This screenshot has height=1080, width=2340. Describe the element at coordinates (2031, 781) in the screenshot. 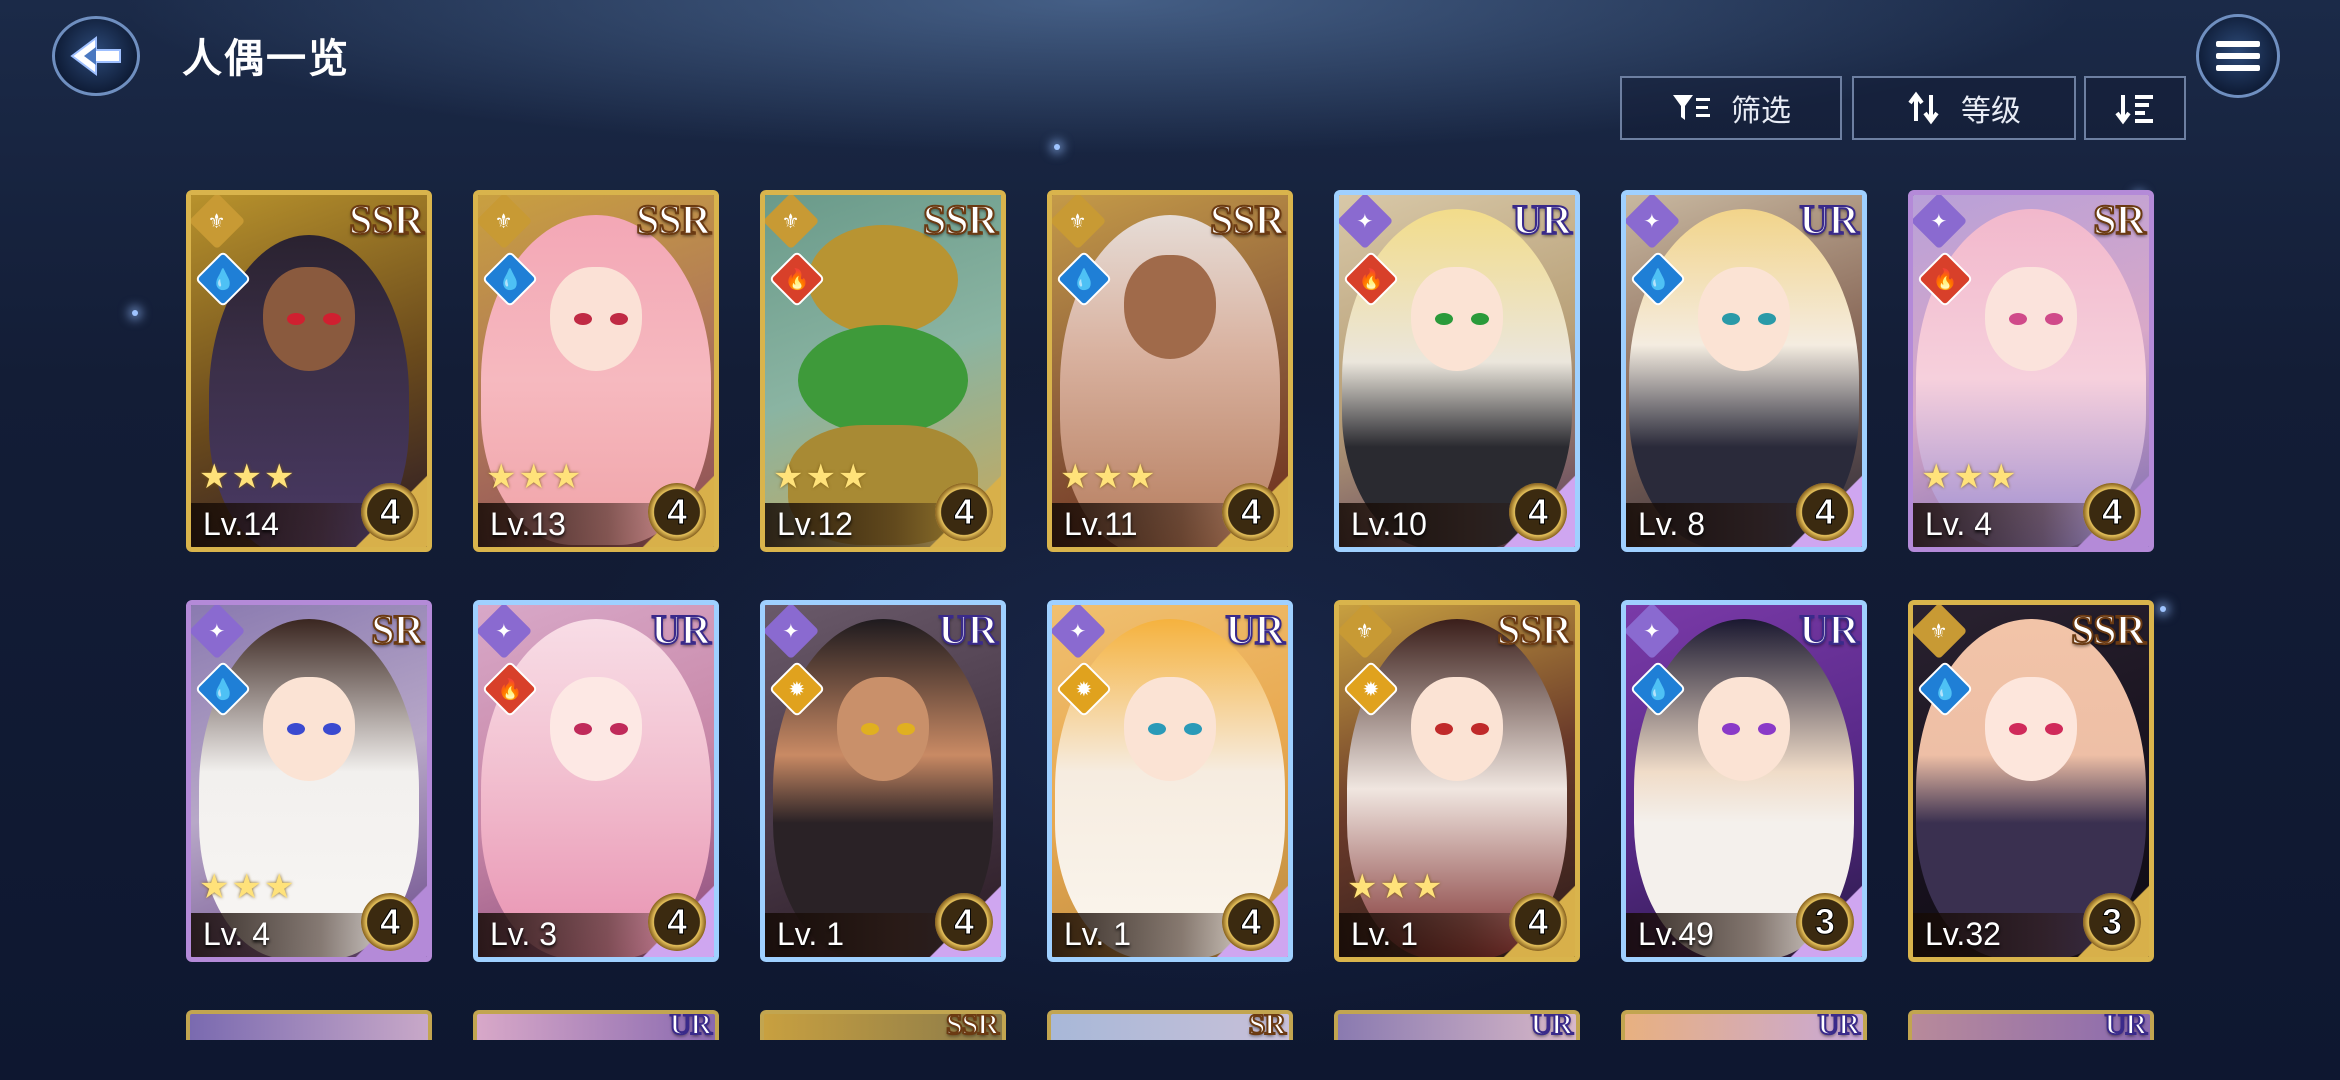

I see `character-card: ⚜ SSR 💧 Lv.32 3` at that location.